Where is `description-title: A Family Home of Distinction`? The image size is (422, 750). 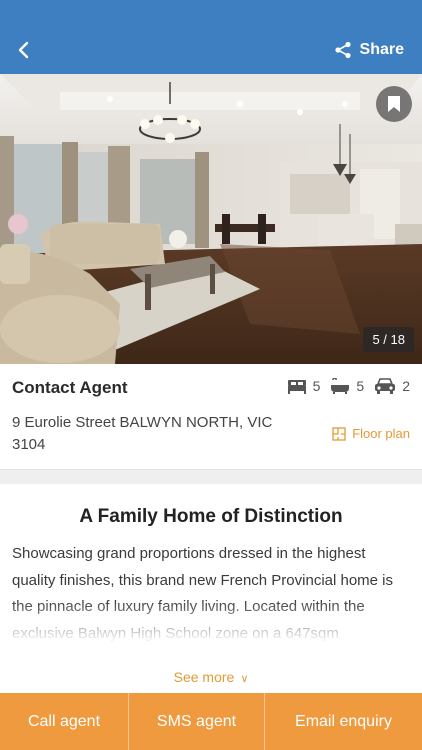 description-title: A Family Home of Distinction is located at coordinates (211, 516).